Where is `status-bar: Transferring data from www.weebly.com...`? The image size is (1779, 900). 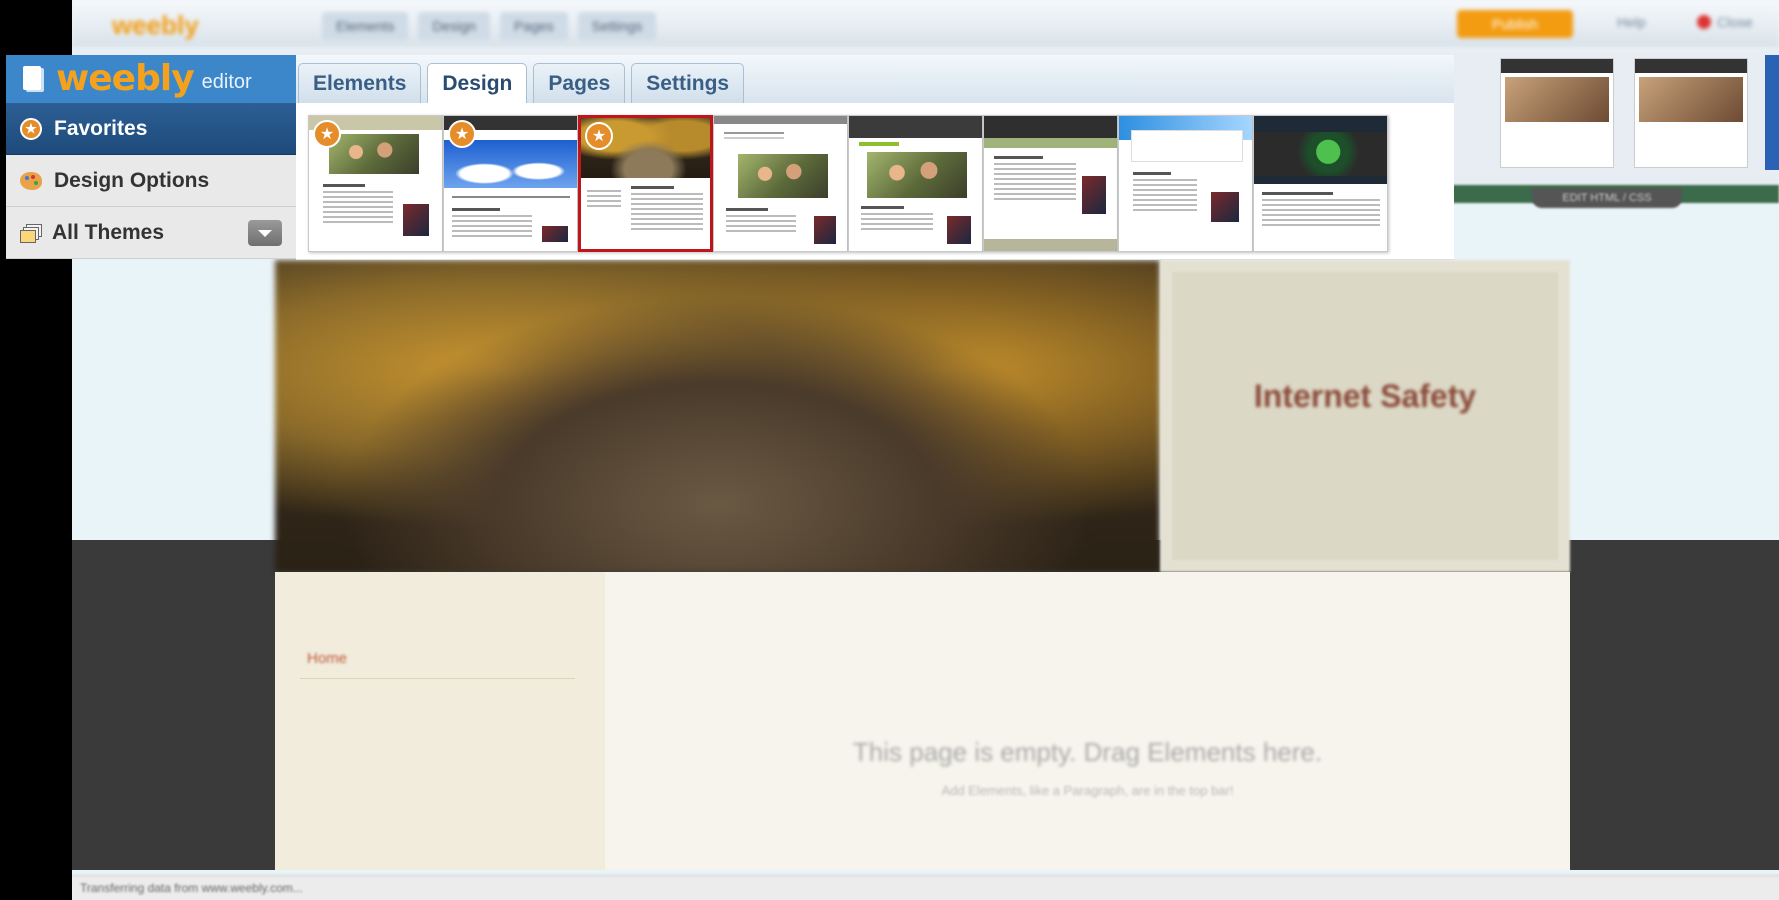 status-bar: Transferring data from www.weebly.com... is located at coordinates (925, 887).